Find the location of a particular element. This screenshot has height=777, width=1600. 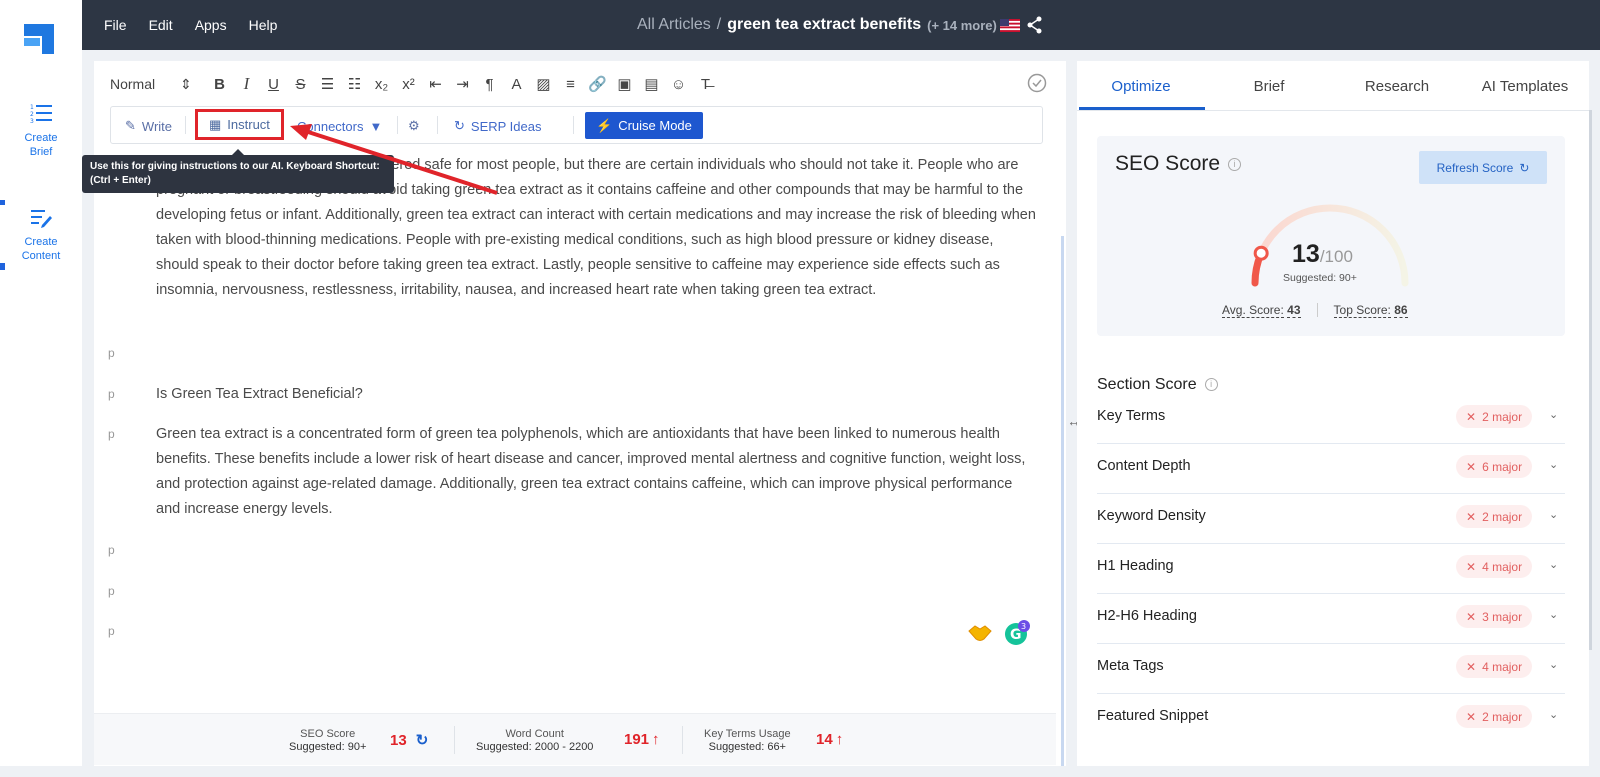

handshake-icon is located at coordinates (980, 633).